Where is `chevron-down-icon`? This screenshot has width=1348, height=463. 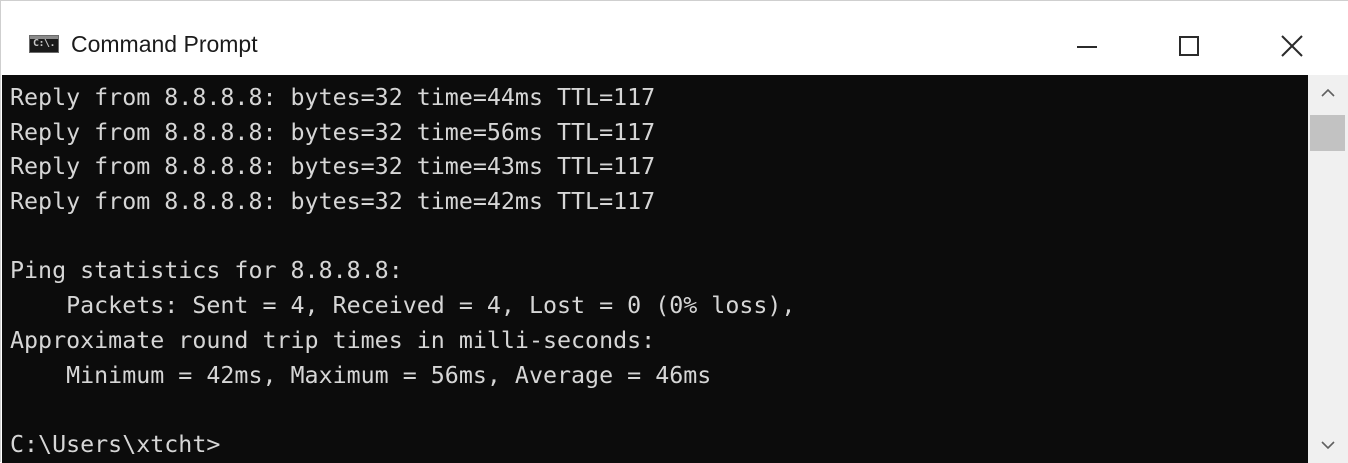 chevron-down-icon is located at coordinates (1328, 445).